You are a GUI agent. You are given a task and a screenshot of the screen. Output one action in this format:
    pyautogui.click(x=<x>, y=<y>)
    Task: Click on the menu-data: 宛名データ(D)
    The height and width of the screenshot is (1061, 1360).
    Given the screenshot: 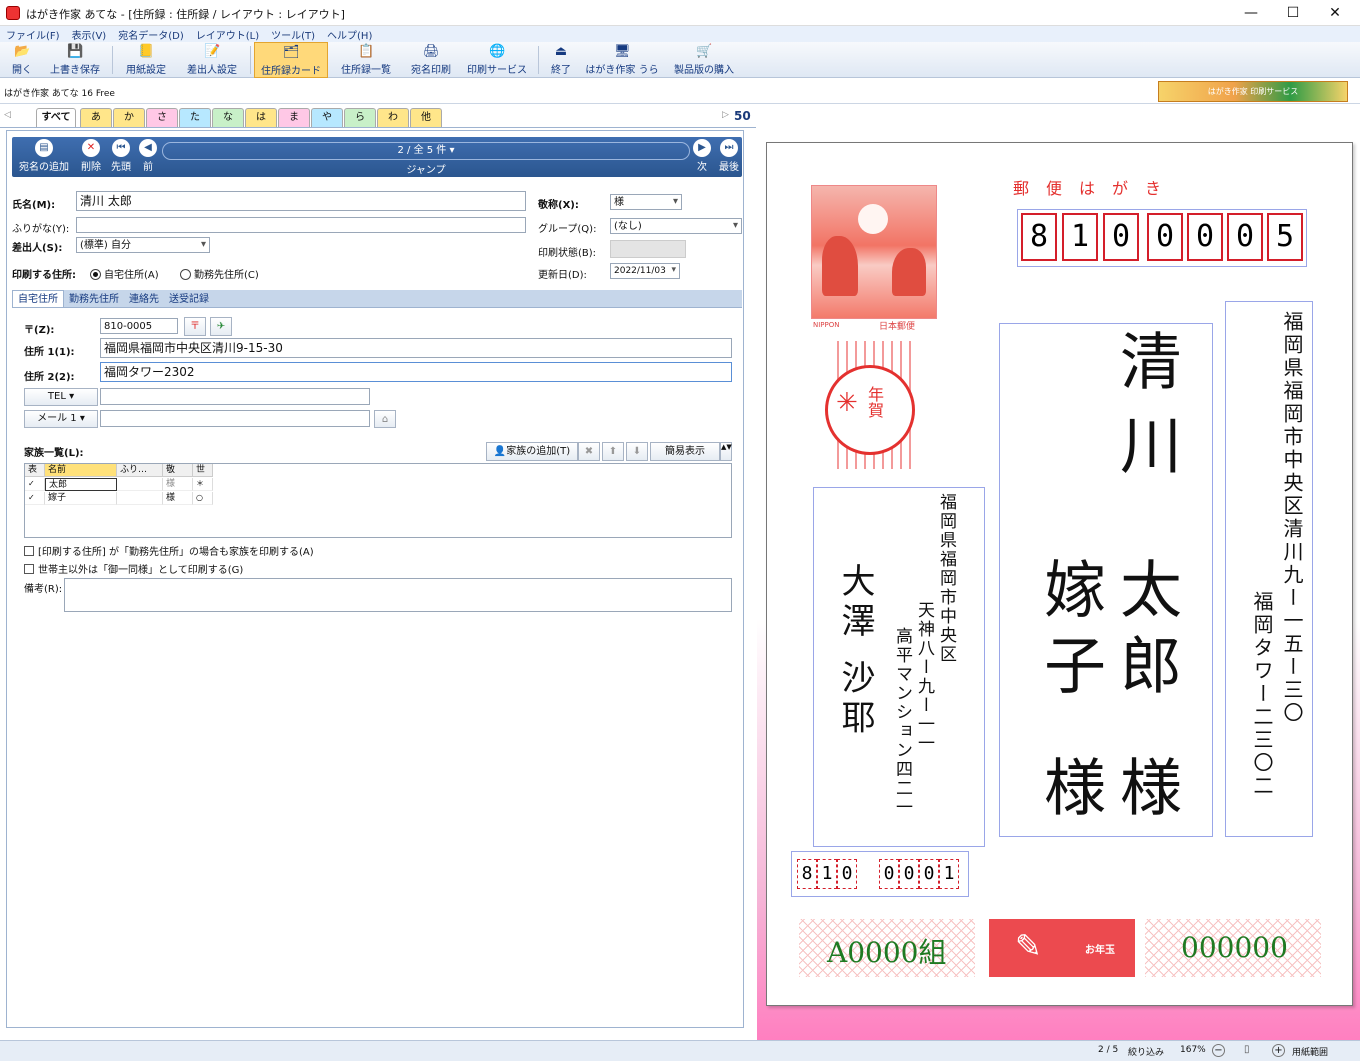 What is the action you would take?
    pyautogui.click(x=151, y=34)
    